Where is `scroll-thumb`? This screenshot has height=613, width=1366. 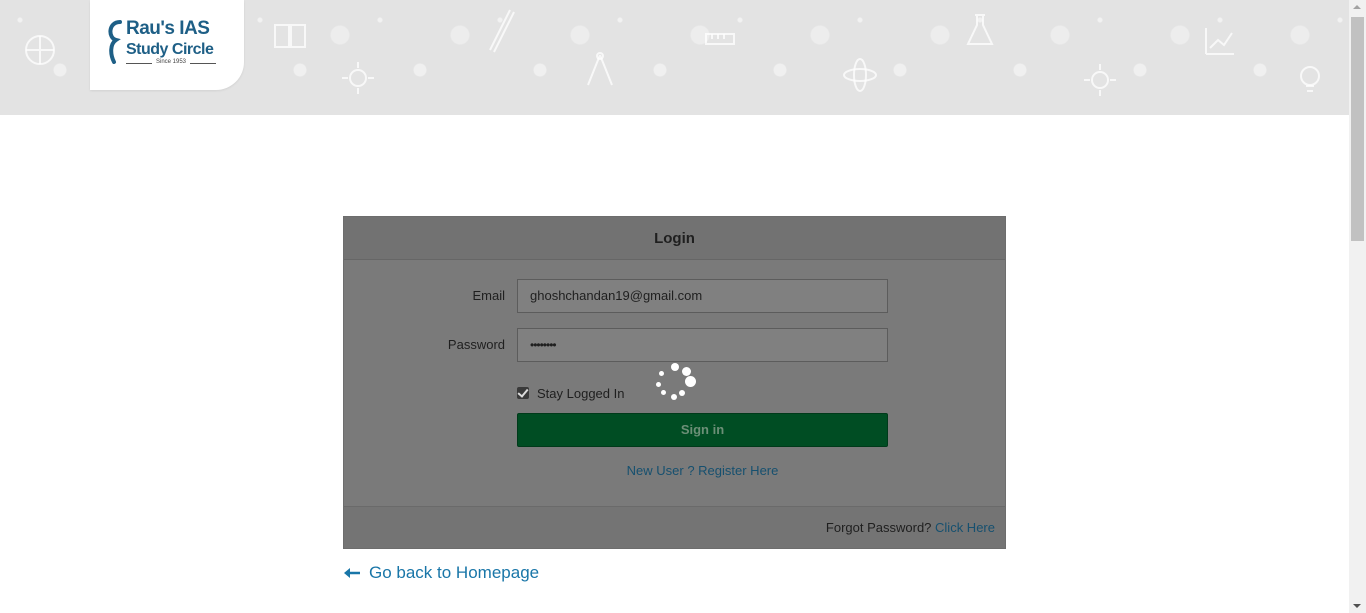 scroll-thumb is located at coordinates (1357, 129).